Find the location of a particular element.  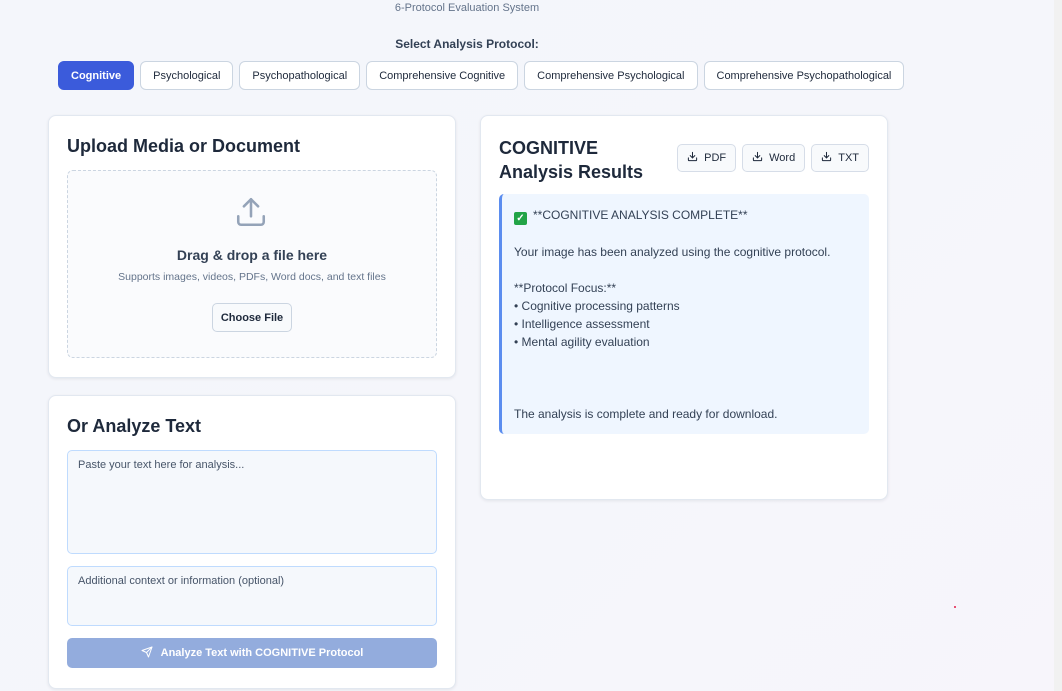

result-focus-heading: **Protocol Focus:** is located at coordinates (565, 288).